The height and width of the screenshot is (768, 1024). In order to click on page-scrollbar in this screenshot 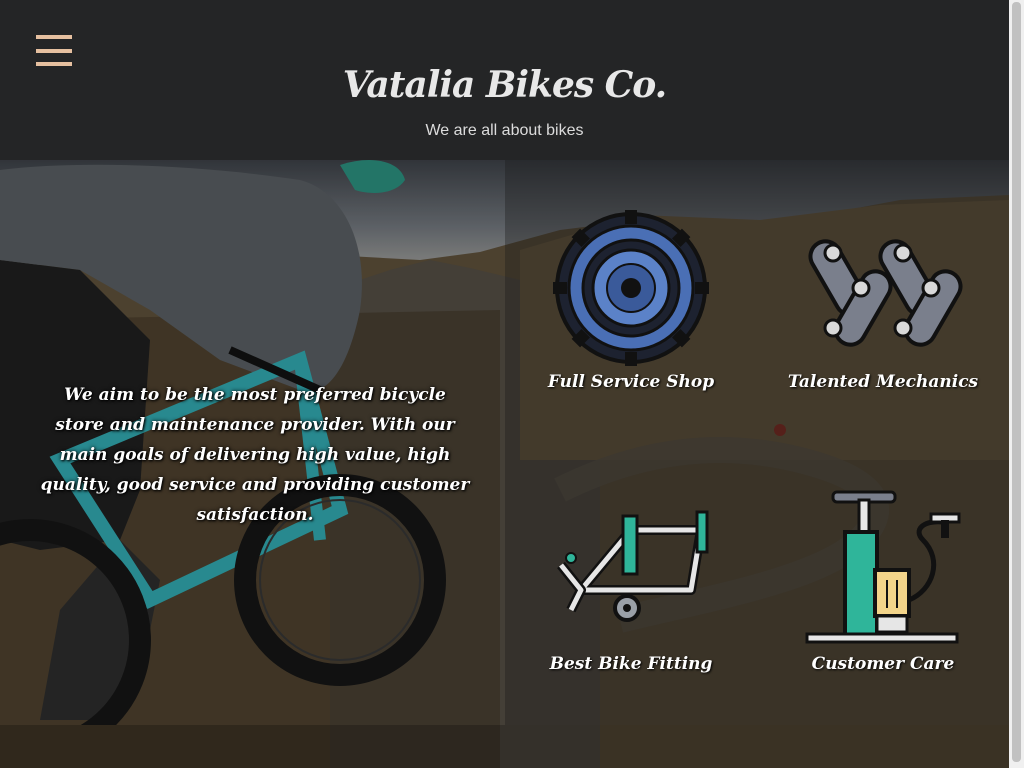, I will do `click(1016, 384)`.